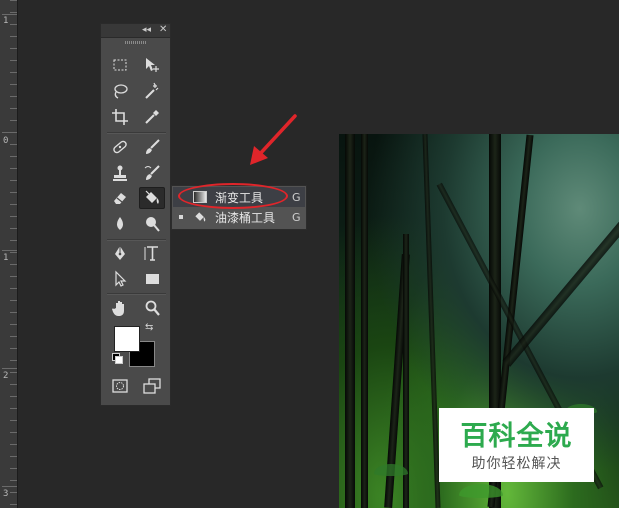  Describe the element at coordinates (200, 197) in the screenshot. I see `gradient-icon` at that location.